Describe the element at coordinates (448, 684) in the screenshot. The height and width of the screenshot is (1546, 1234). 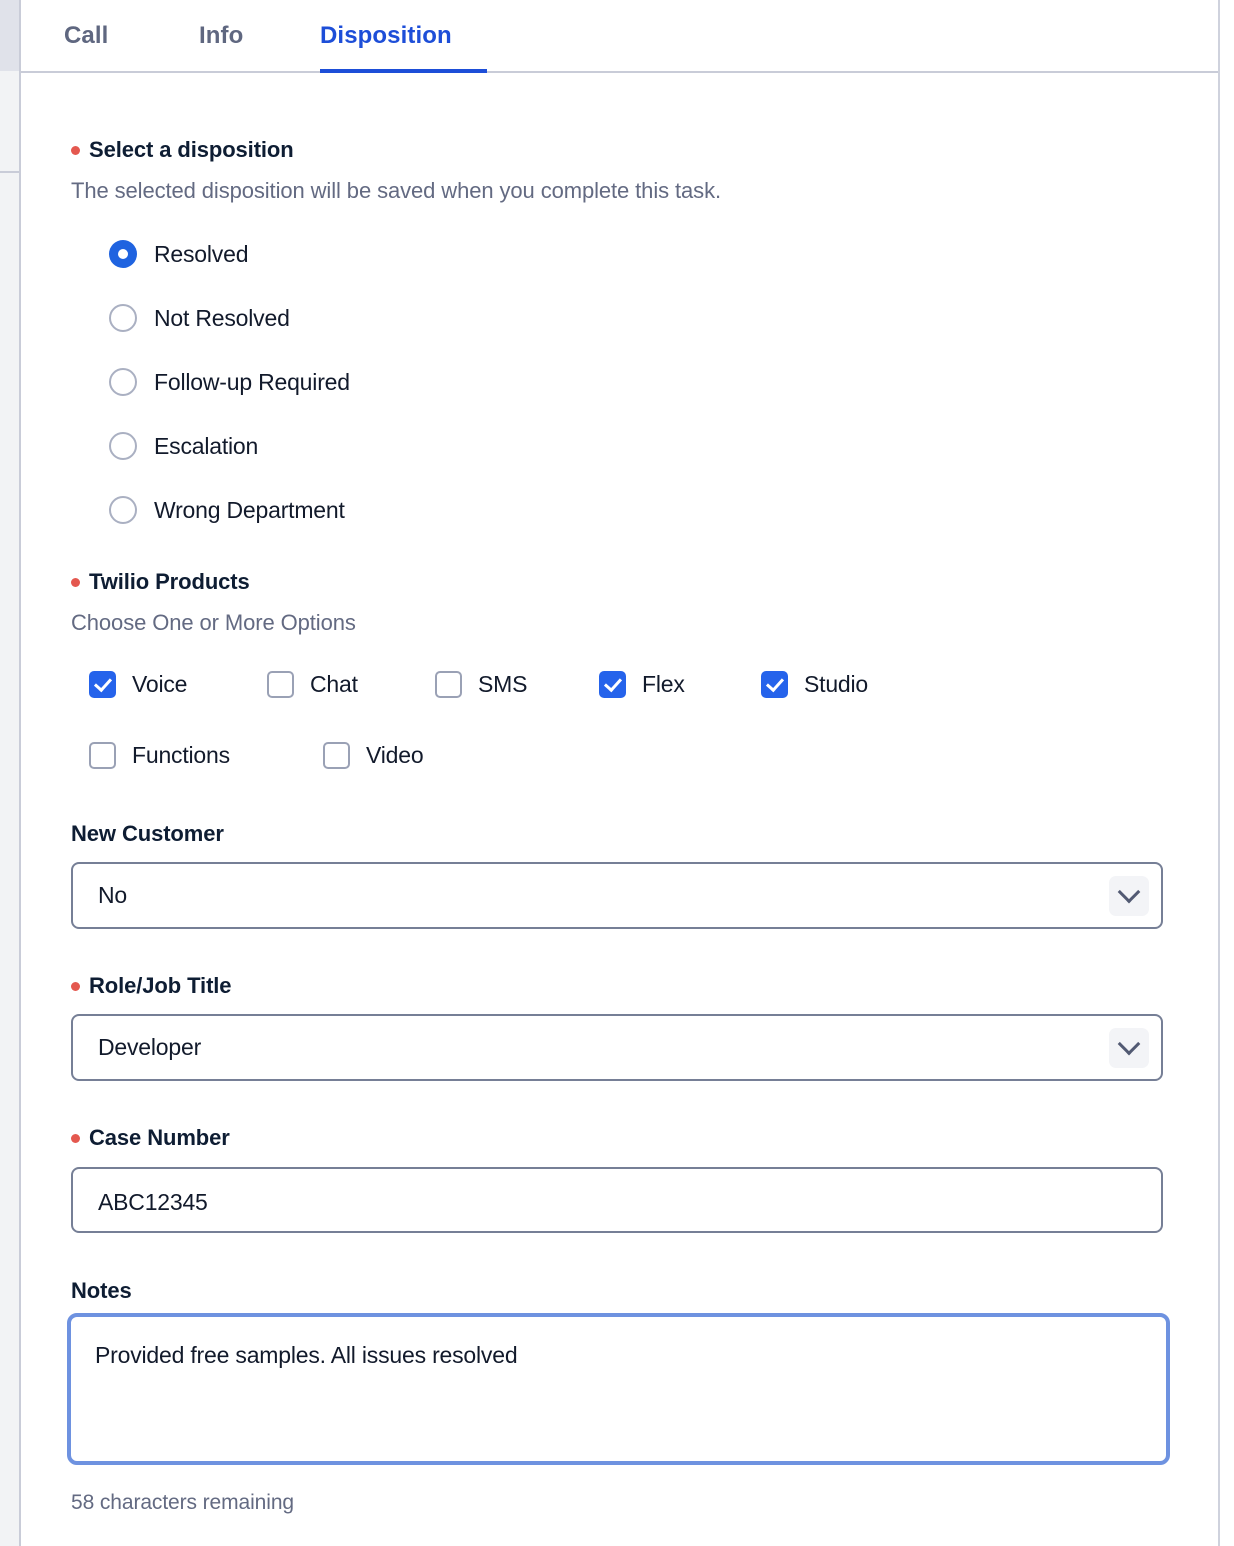
I see `checkbox-icon-sms` at that location.